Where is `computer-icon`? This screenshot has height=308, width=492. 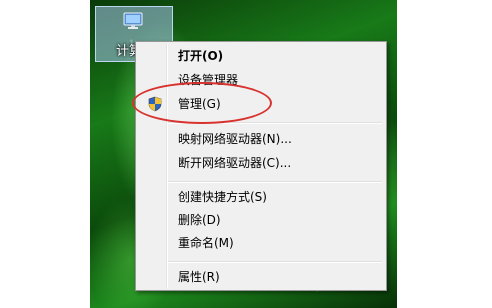 computer-icon is located at coordinates (133, 20).